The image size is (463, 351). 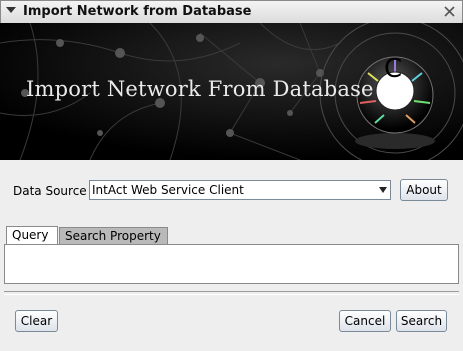 What do you see at coordinates (200, 89) in the screenshot?
I see `banner-title: Import Network From Database` at bounding box center [200, 89].